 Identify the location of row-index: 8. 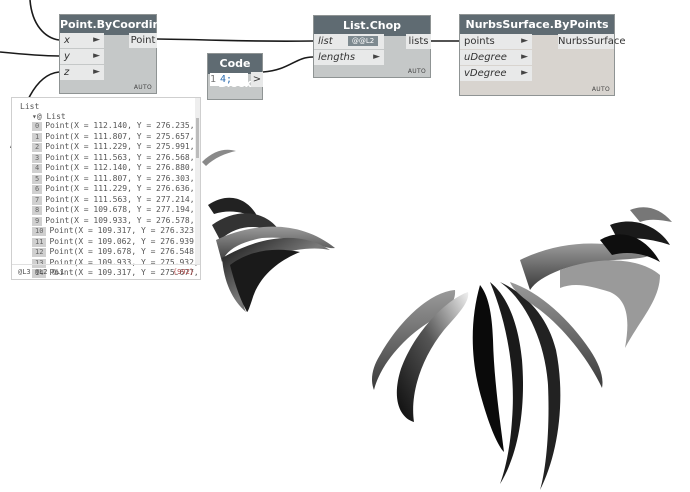
(37, 210).